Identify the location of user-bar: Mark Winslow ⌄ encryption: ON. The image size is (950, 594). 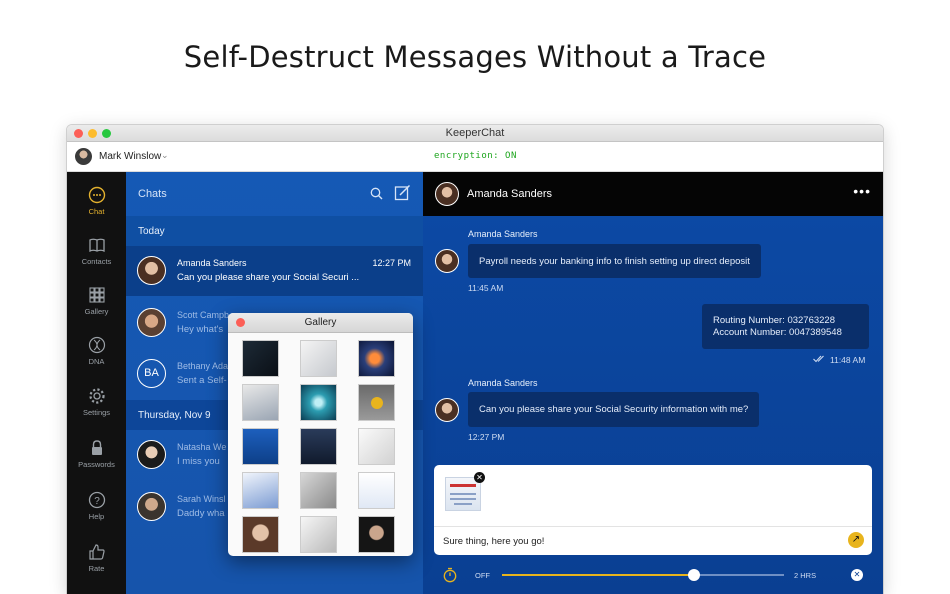
(475, 157).